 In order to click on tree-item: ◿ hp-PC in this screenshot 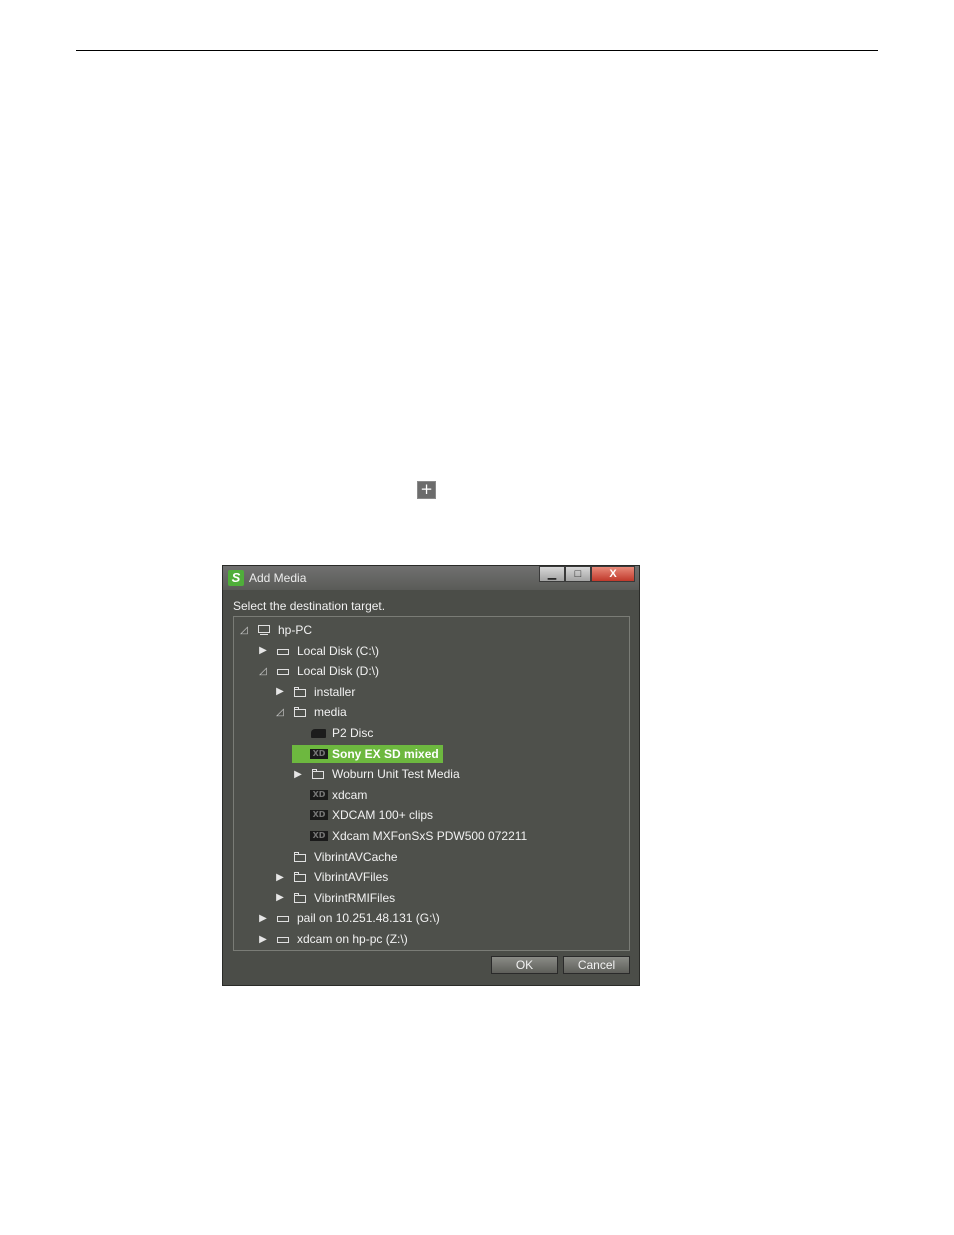, I will do `click(275, 630)`.